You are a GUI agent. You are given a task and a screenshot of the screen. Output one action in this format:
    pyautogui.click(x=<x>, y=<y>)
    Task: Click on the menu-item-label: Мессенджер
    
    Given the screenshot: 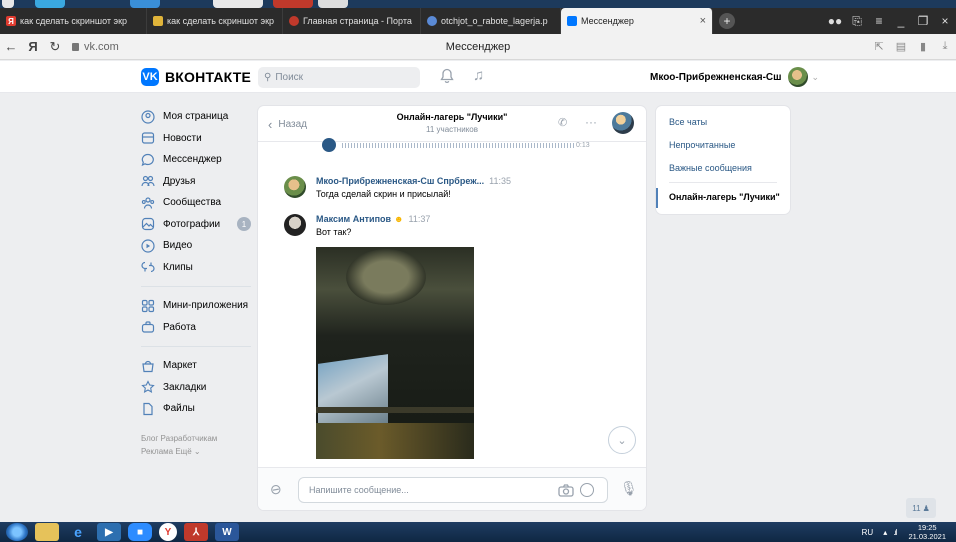 What is the action you would take?
    pyautogui.click(x=192, y=160)
    